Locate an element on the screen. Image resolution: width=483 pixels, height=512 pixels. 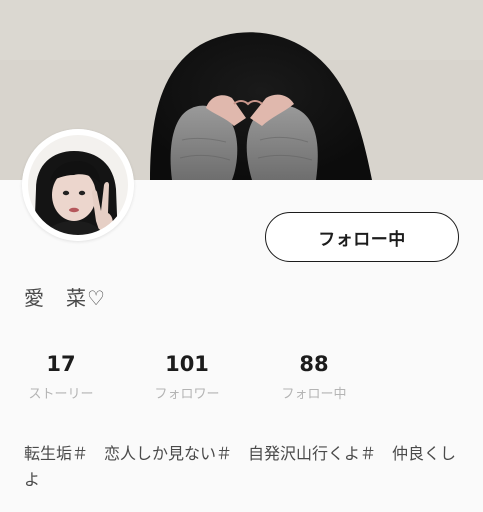
profile-bio: 転生垢＃ 恋人しか見ない＃ 自発沢山行くよ＃ 仲良くしよ is located at coordinates (240, 466).